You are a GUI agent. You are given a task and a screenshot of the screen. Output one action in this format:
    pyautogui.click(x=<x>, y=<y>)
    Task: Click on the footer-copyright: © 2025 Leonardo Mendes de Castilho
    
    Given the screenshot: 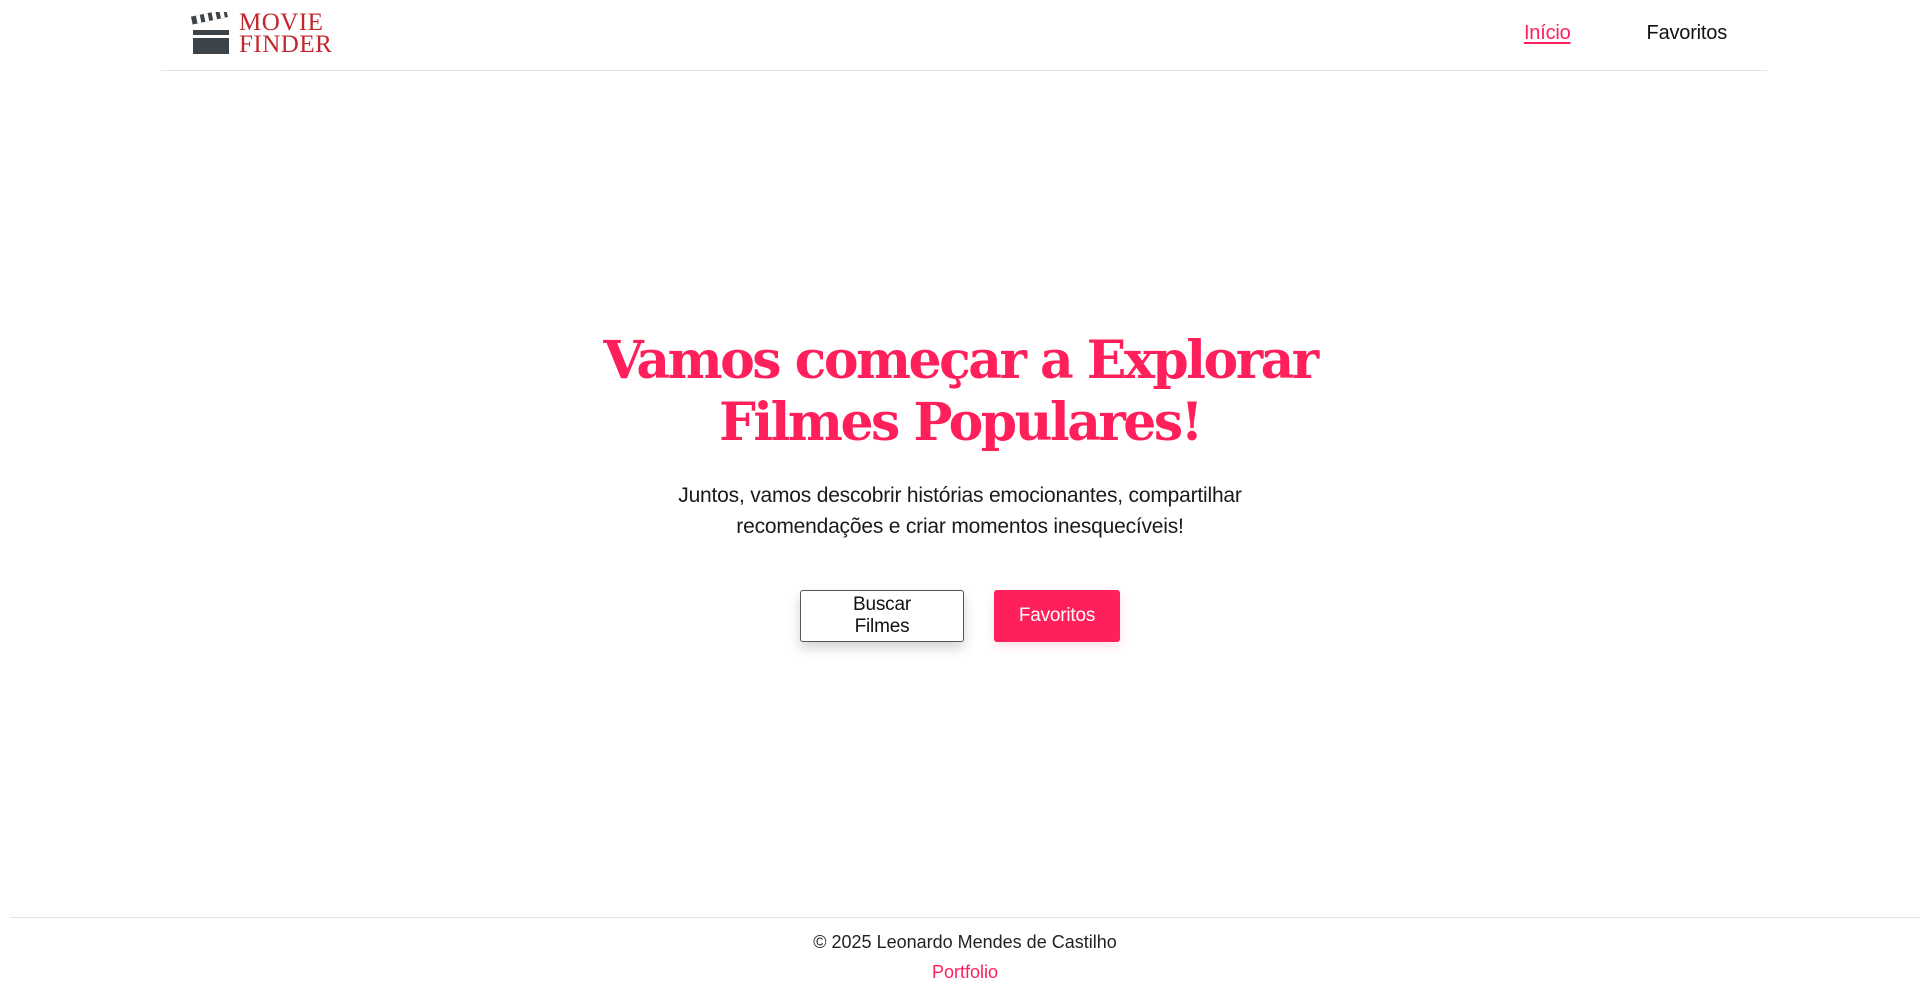 What is the action you would take?
    pyautogui.click(x=965, y=942)
    